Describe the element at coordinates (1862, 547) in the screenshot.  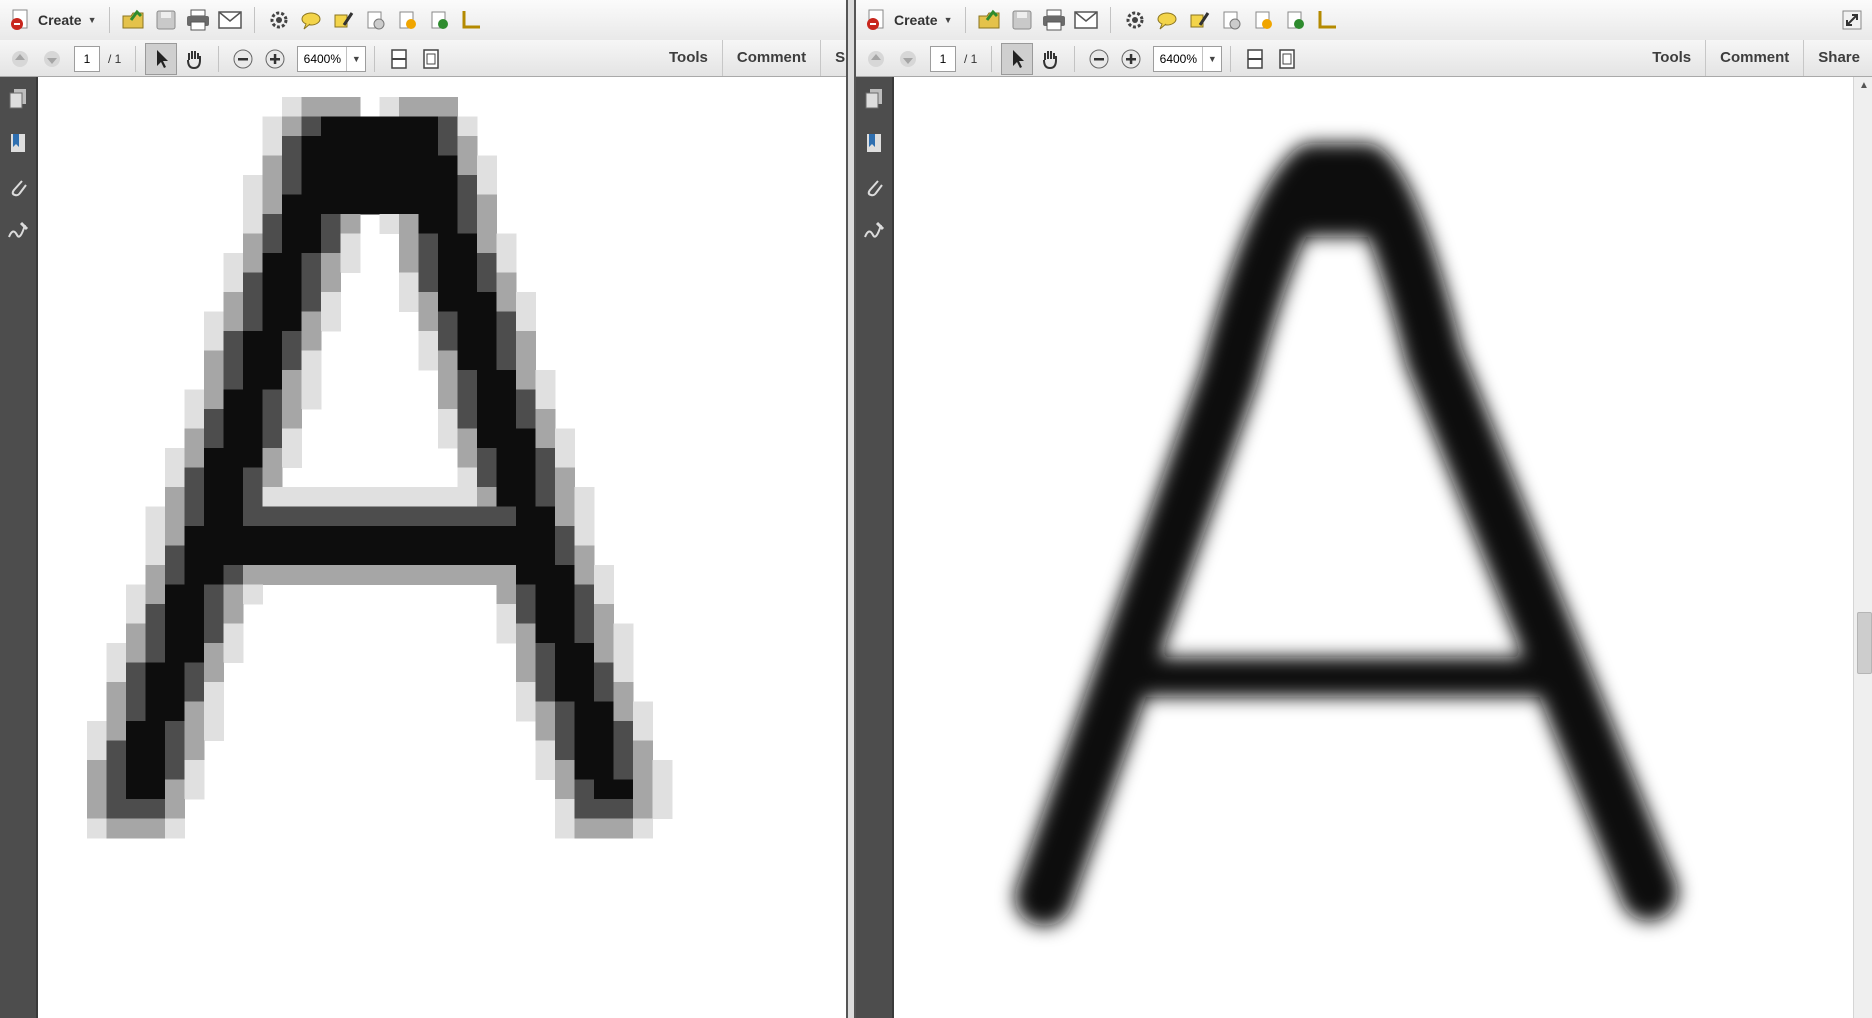
I see `vertical-scrollbar: ▲` at that location.